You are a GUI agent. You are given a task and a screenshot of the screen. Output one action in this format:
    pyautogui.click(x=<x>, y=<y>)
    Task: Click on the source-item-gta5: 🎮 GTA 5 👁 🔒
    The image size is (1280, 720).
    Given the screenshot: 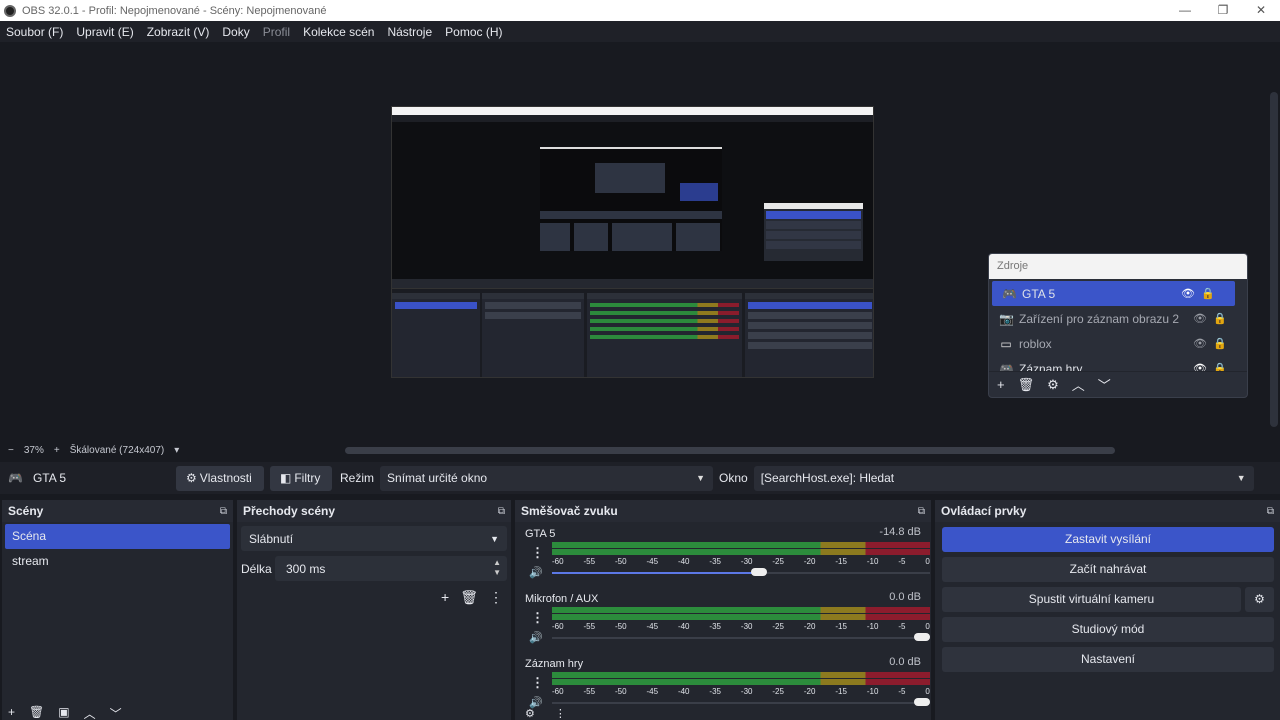 What is the action you would take?
    pyautogui.click(x=1113, y=293)
    